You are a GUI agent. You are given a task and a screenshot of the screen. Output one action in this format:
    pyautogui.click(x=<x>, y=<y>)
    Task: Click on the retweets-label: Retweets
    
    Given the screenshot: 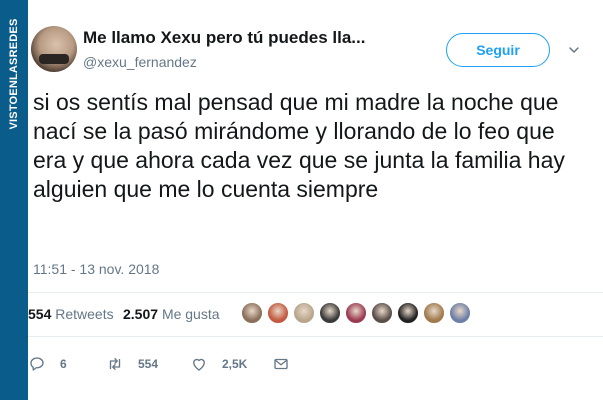 What is the action you would take?
    pyautogui.click(x=84, y=314)
    